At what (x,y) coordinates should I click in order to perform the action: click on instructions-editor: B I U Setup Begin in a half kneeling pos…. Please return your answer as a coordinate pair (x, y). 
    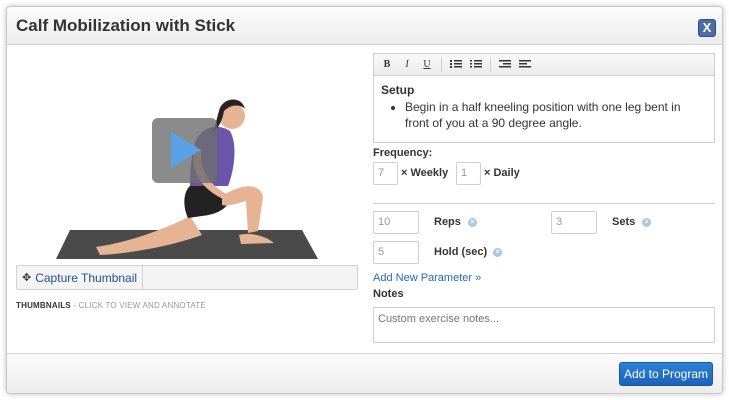
    Looking at the image, I should click on (544, 98).